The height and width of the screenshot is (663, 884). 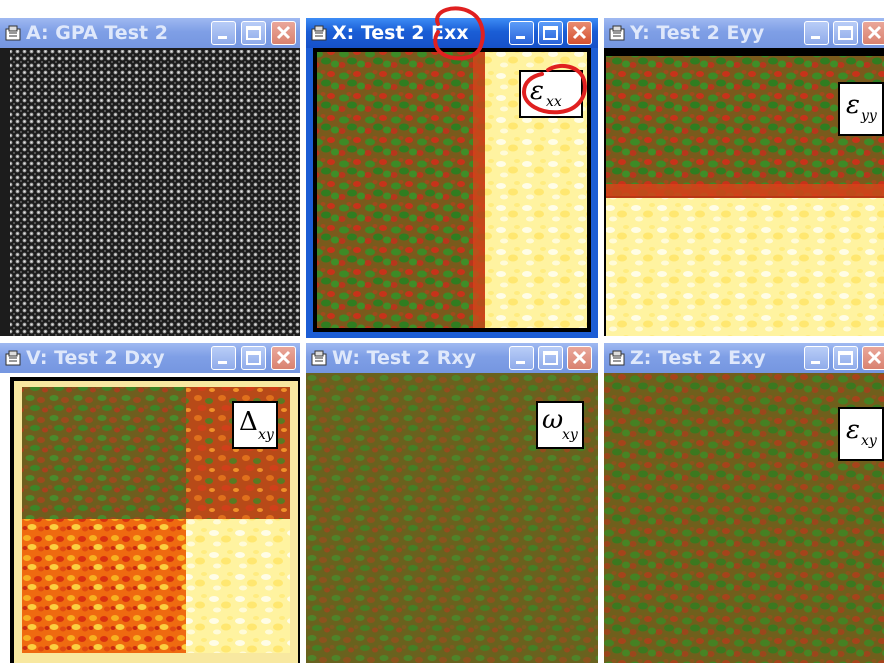 I want to click on label-circle-annotation, so click(x=554, y=89).